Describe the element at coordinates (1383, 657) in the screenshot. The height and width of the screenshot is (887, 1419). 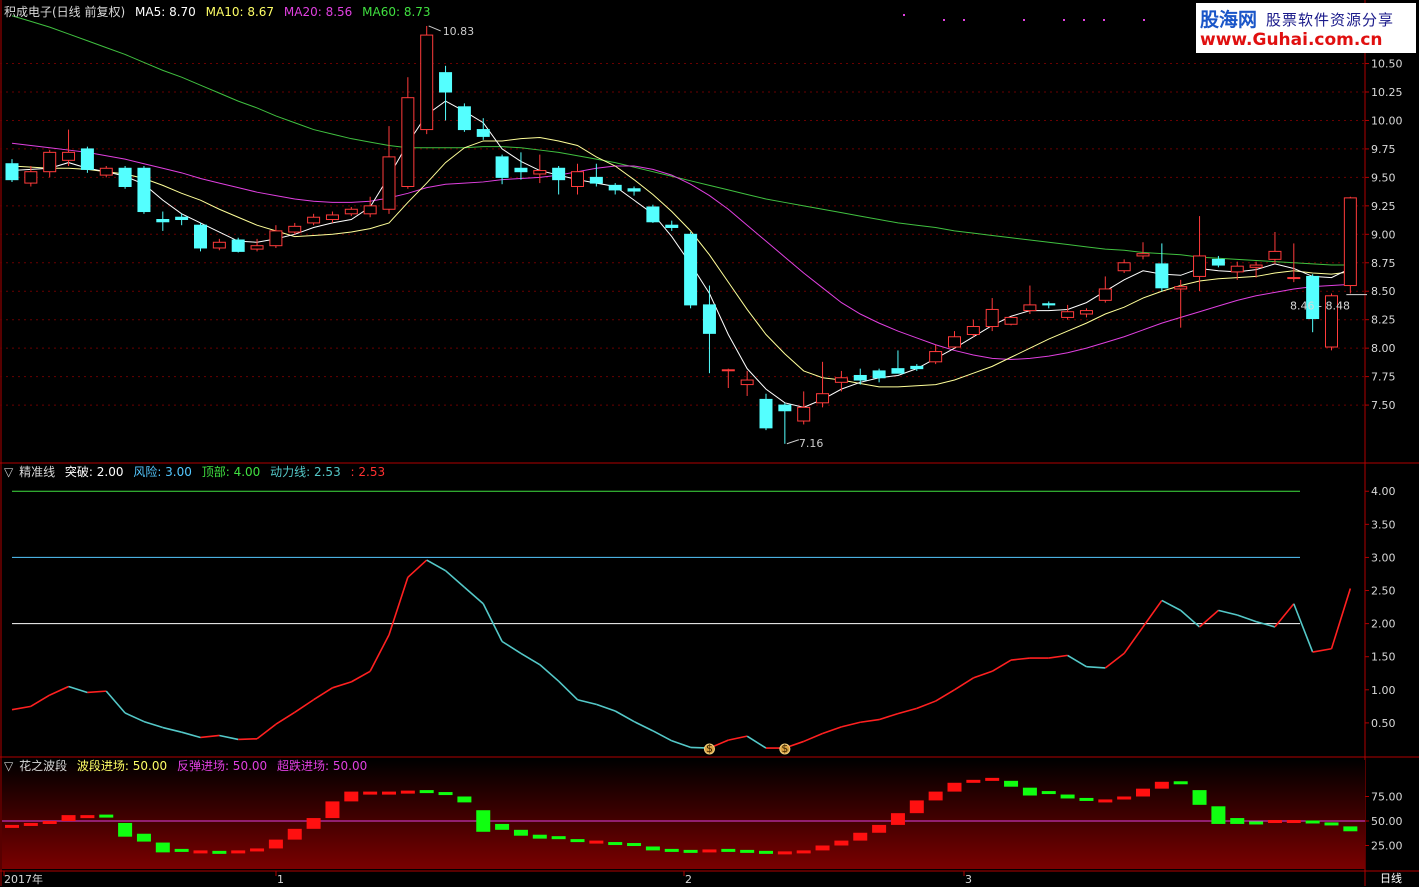
I see `indicator-tick-label: 1.50` at that location.